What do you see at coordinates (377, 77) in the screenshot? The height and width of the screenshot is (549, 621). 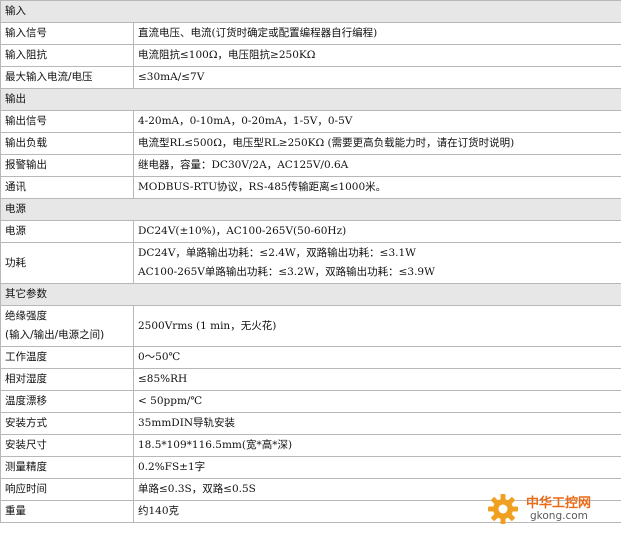 I see `spec-value: ≤30mA/≤7V` at bounding box center [377, 77].